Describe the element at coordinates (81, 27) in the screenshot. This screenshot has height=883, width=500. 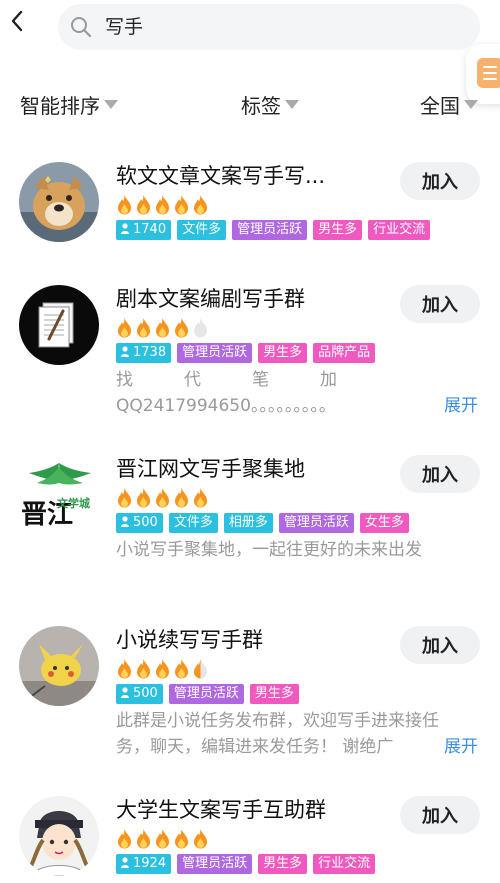
I see `search-icon` at that location.